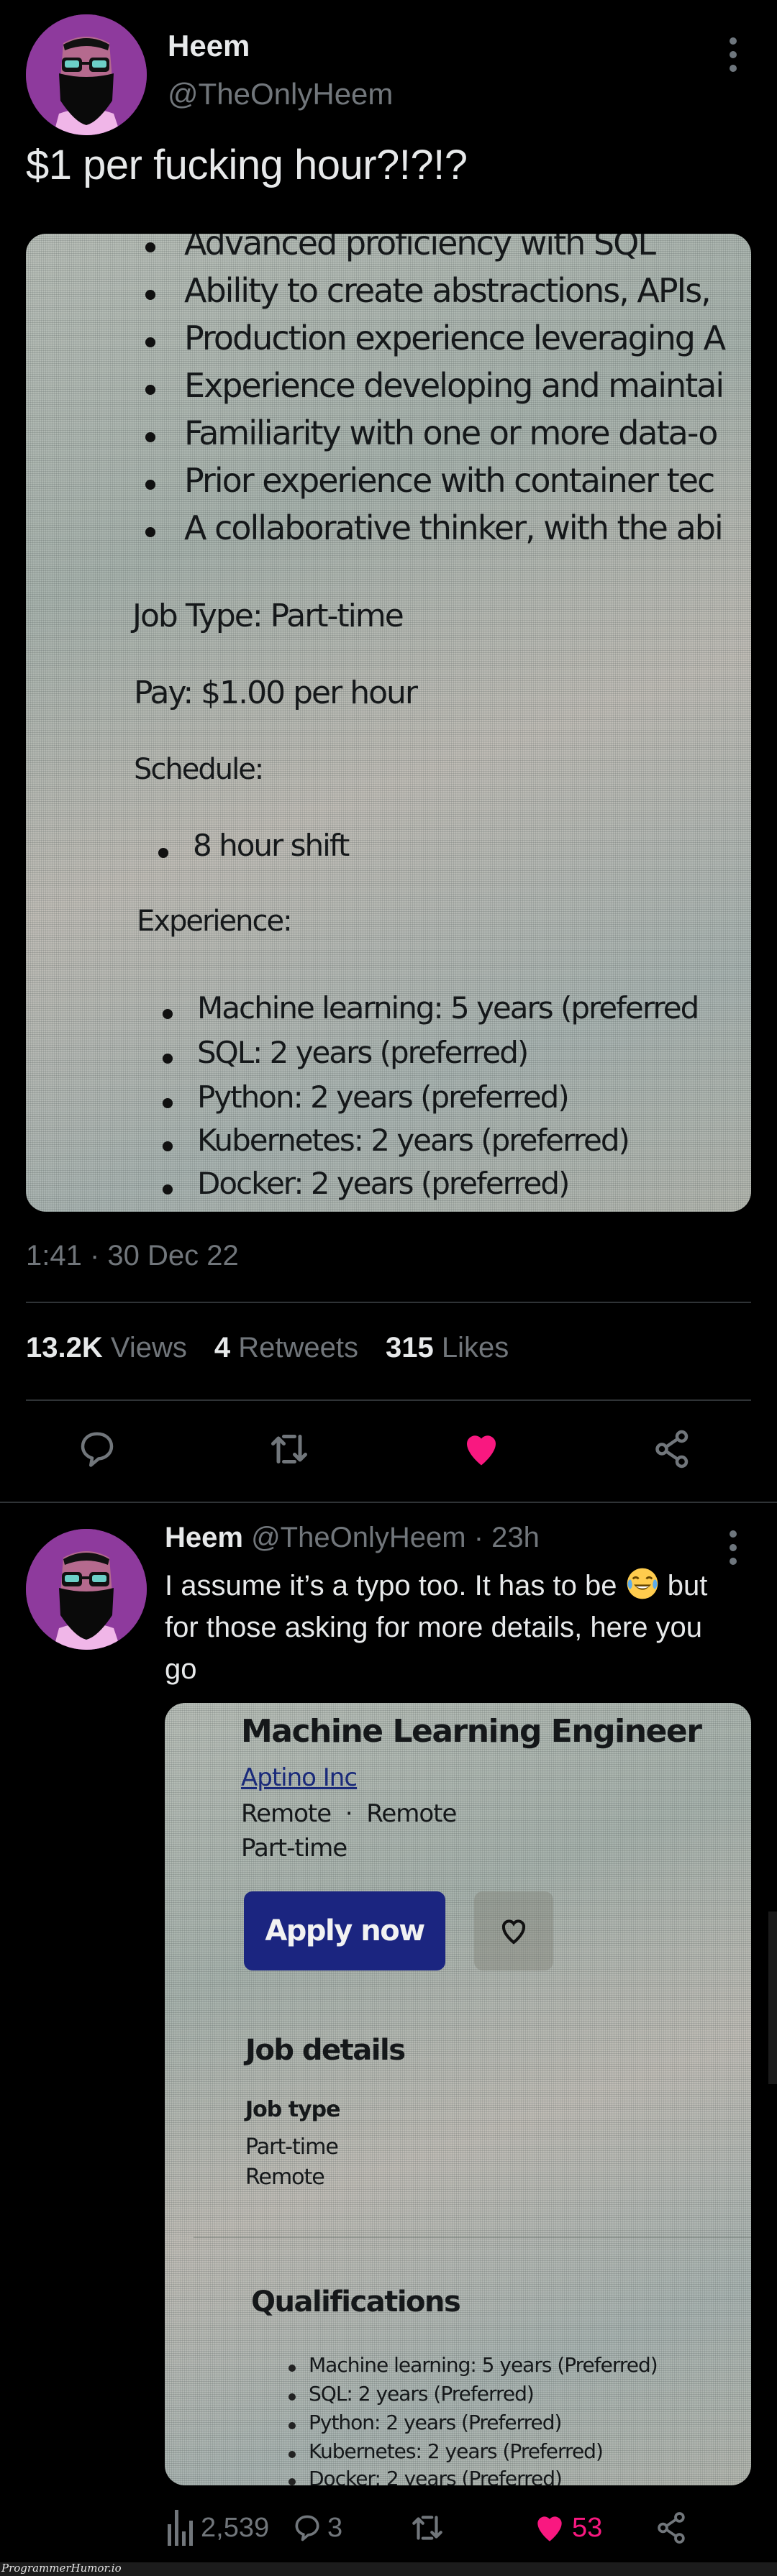 The width and height of the screenshot is (777, 2576). What do you see at coordinates (235, 2527) in the screenshot?
I see `views-count: 2,539` at bounding box center [235, 2527].